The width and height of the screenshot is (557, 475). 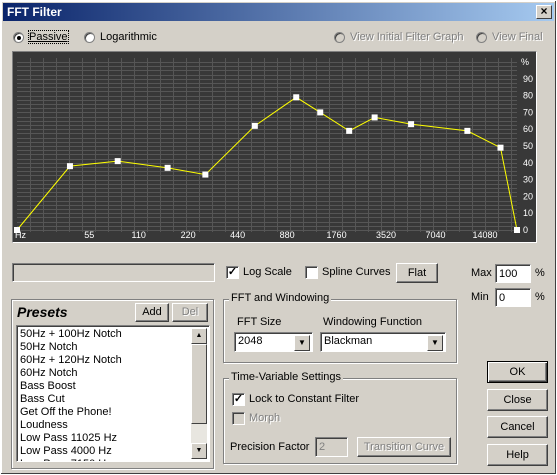 What do you see at coordinates (199, 384) in the screenshot?
I see `scroll-thumb` at bounding box center [199, 384].